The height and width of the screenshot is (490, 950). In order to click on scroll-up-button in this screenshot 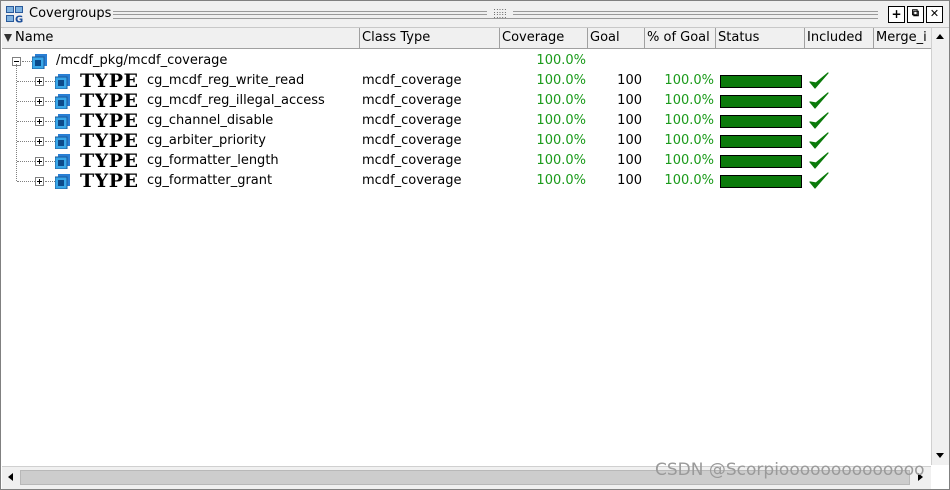, I will do `click(940, 36)`.